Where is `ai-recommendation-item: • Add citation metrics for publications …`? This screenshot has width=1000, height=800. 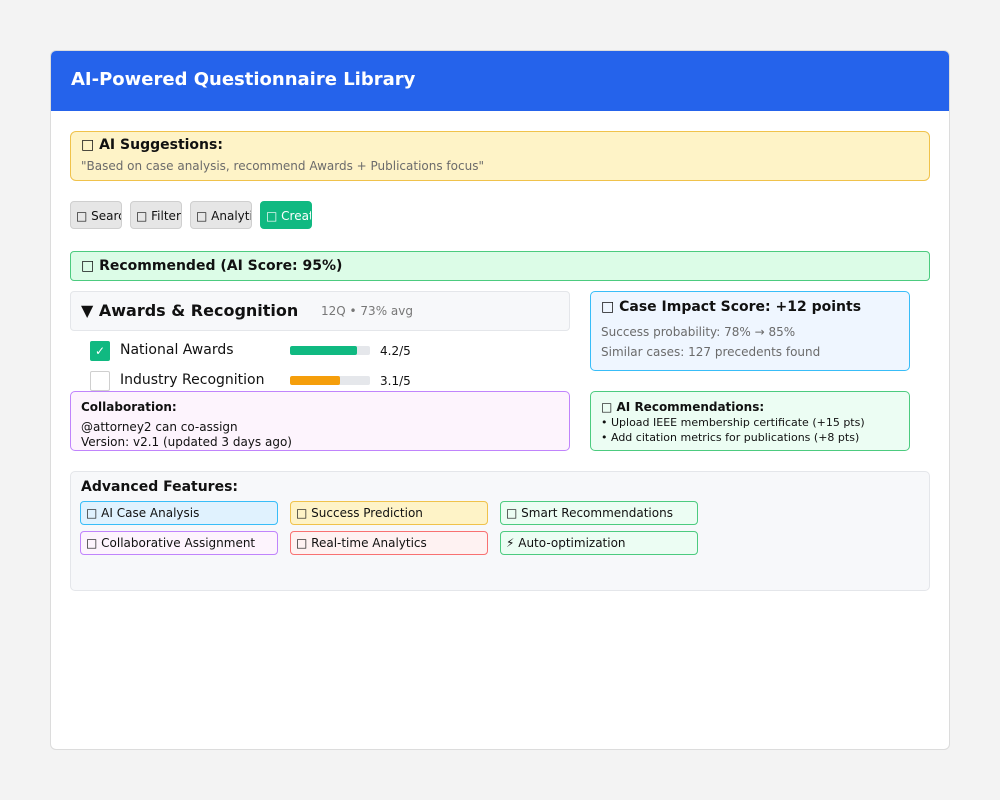
ai-recommendation-item: • Add citation metrics for publications … is located at coordinates (730, 437).